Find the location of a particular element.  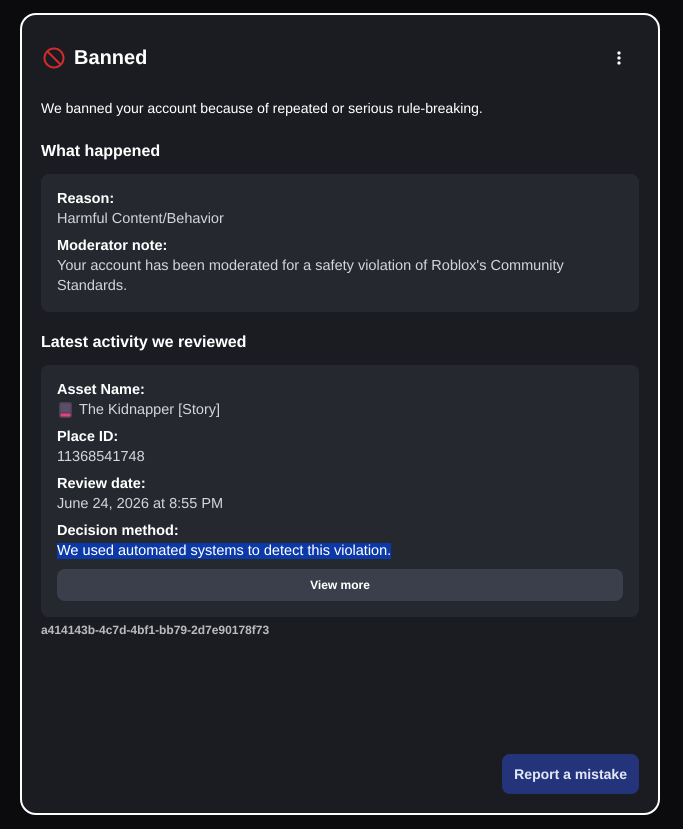

section-heading: What happened is located at coordinates (101, 152).